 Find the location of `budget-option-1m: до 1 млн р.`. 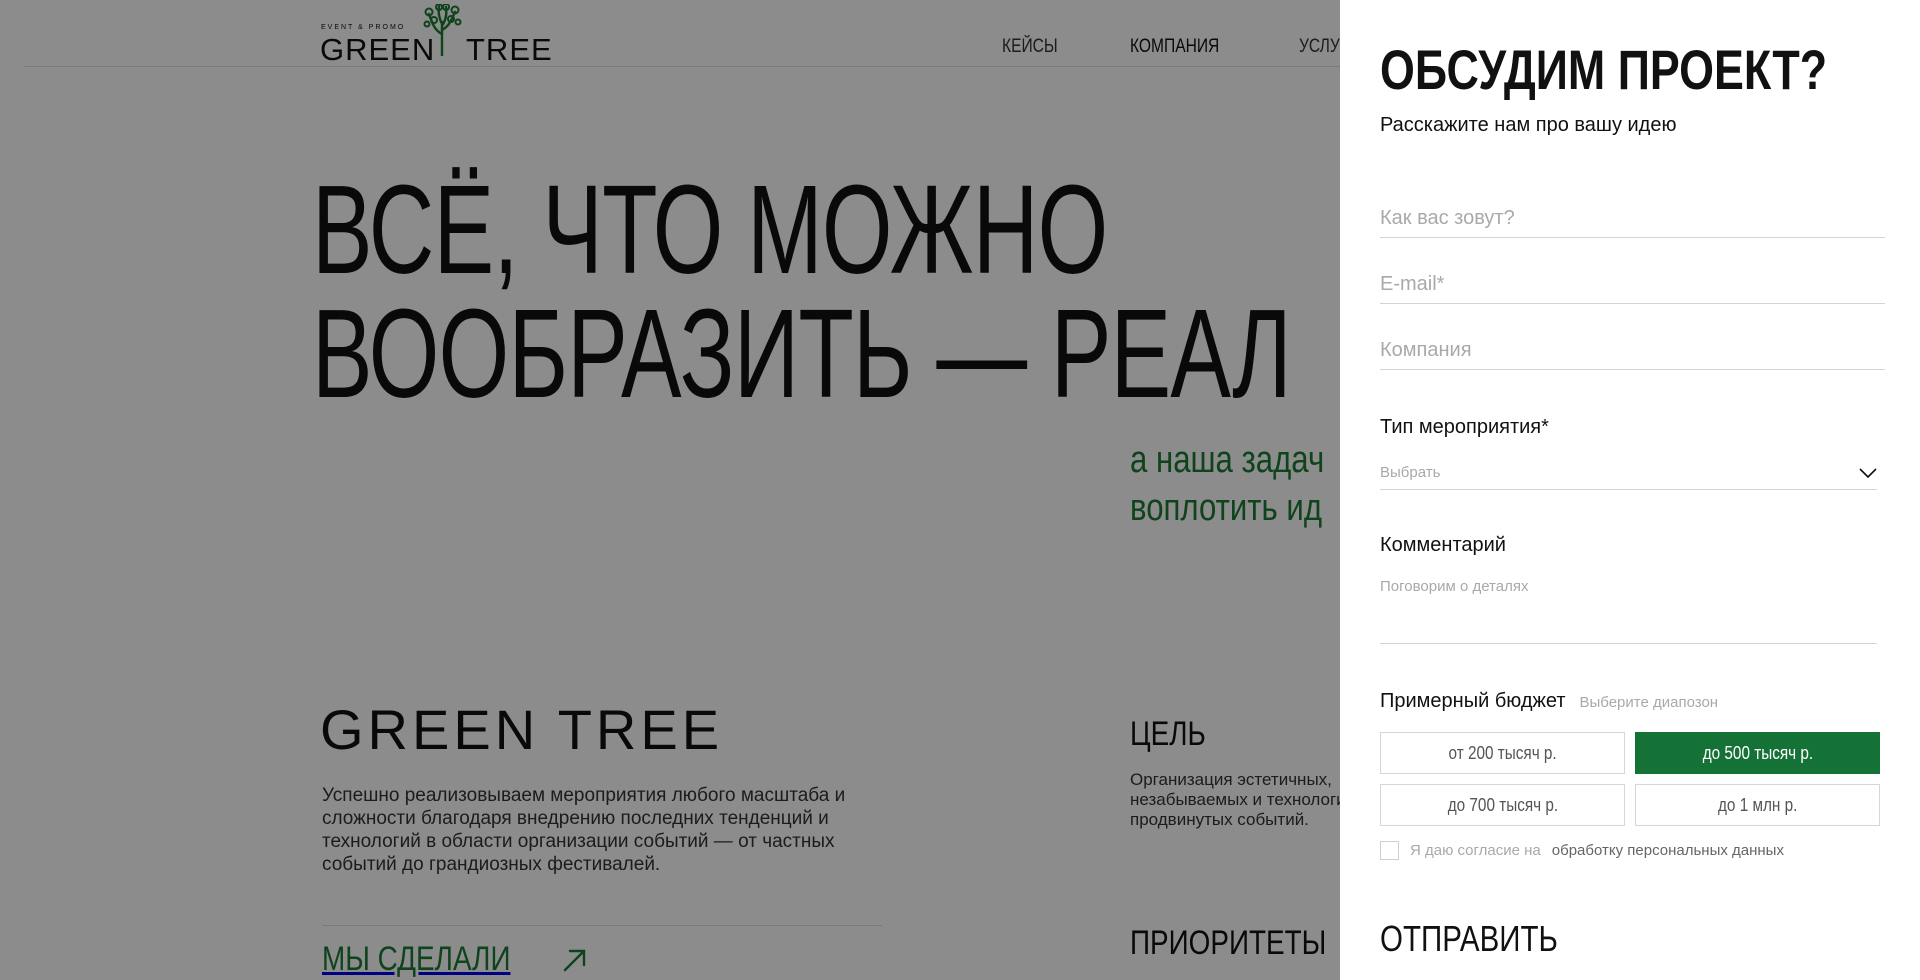

budget-option-1m: до 1 млн р. is located at coordinates (1757, 805).